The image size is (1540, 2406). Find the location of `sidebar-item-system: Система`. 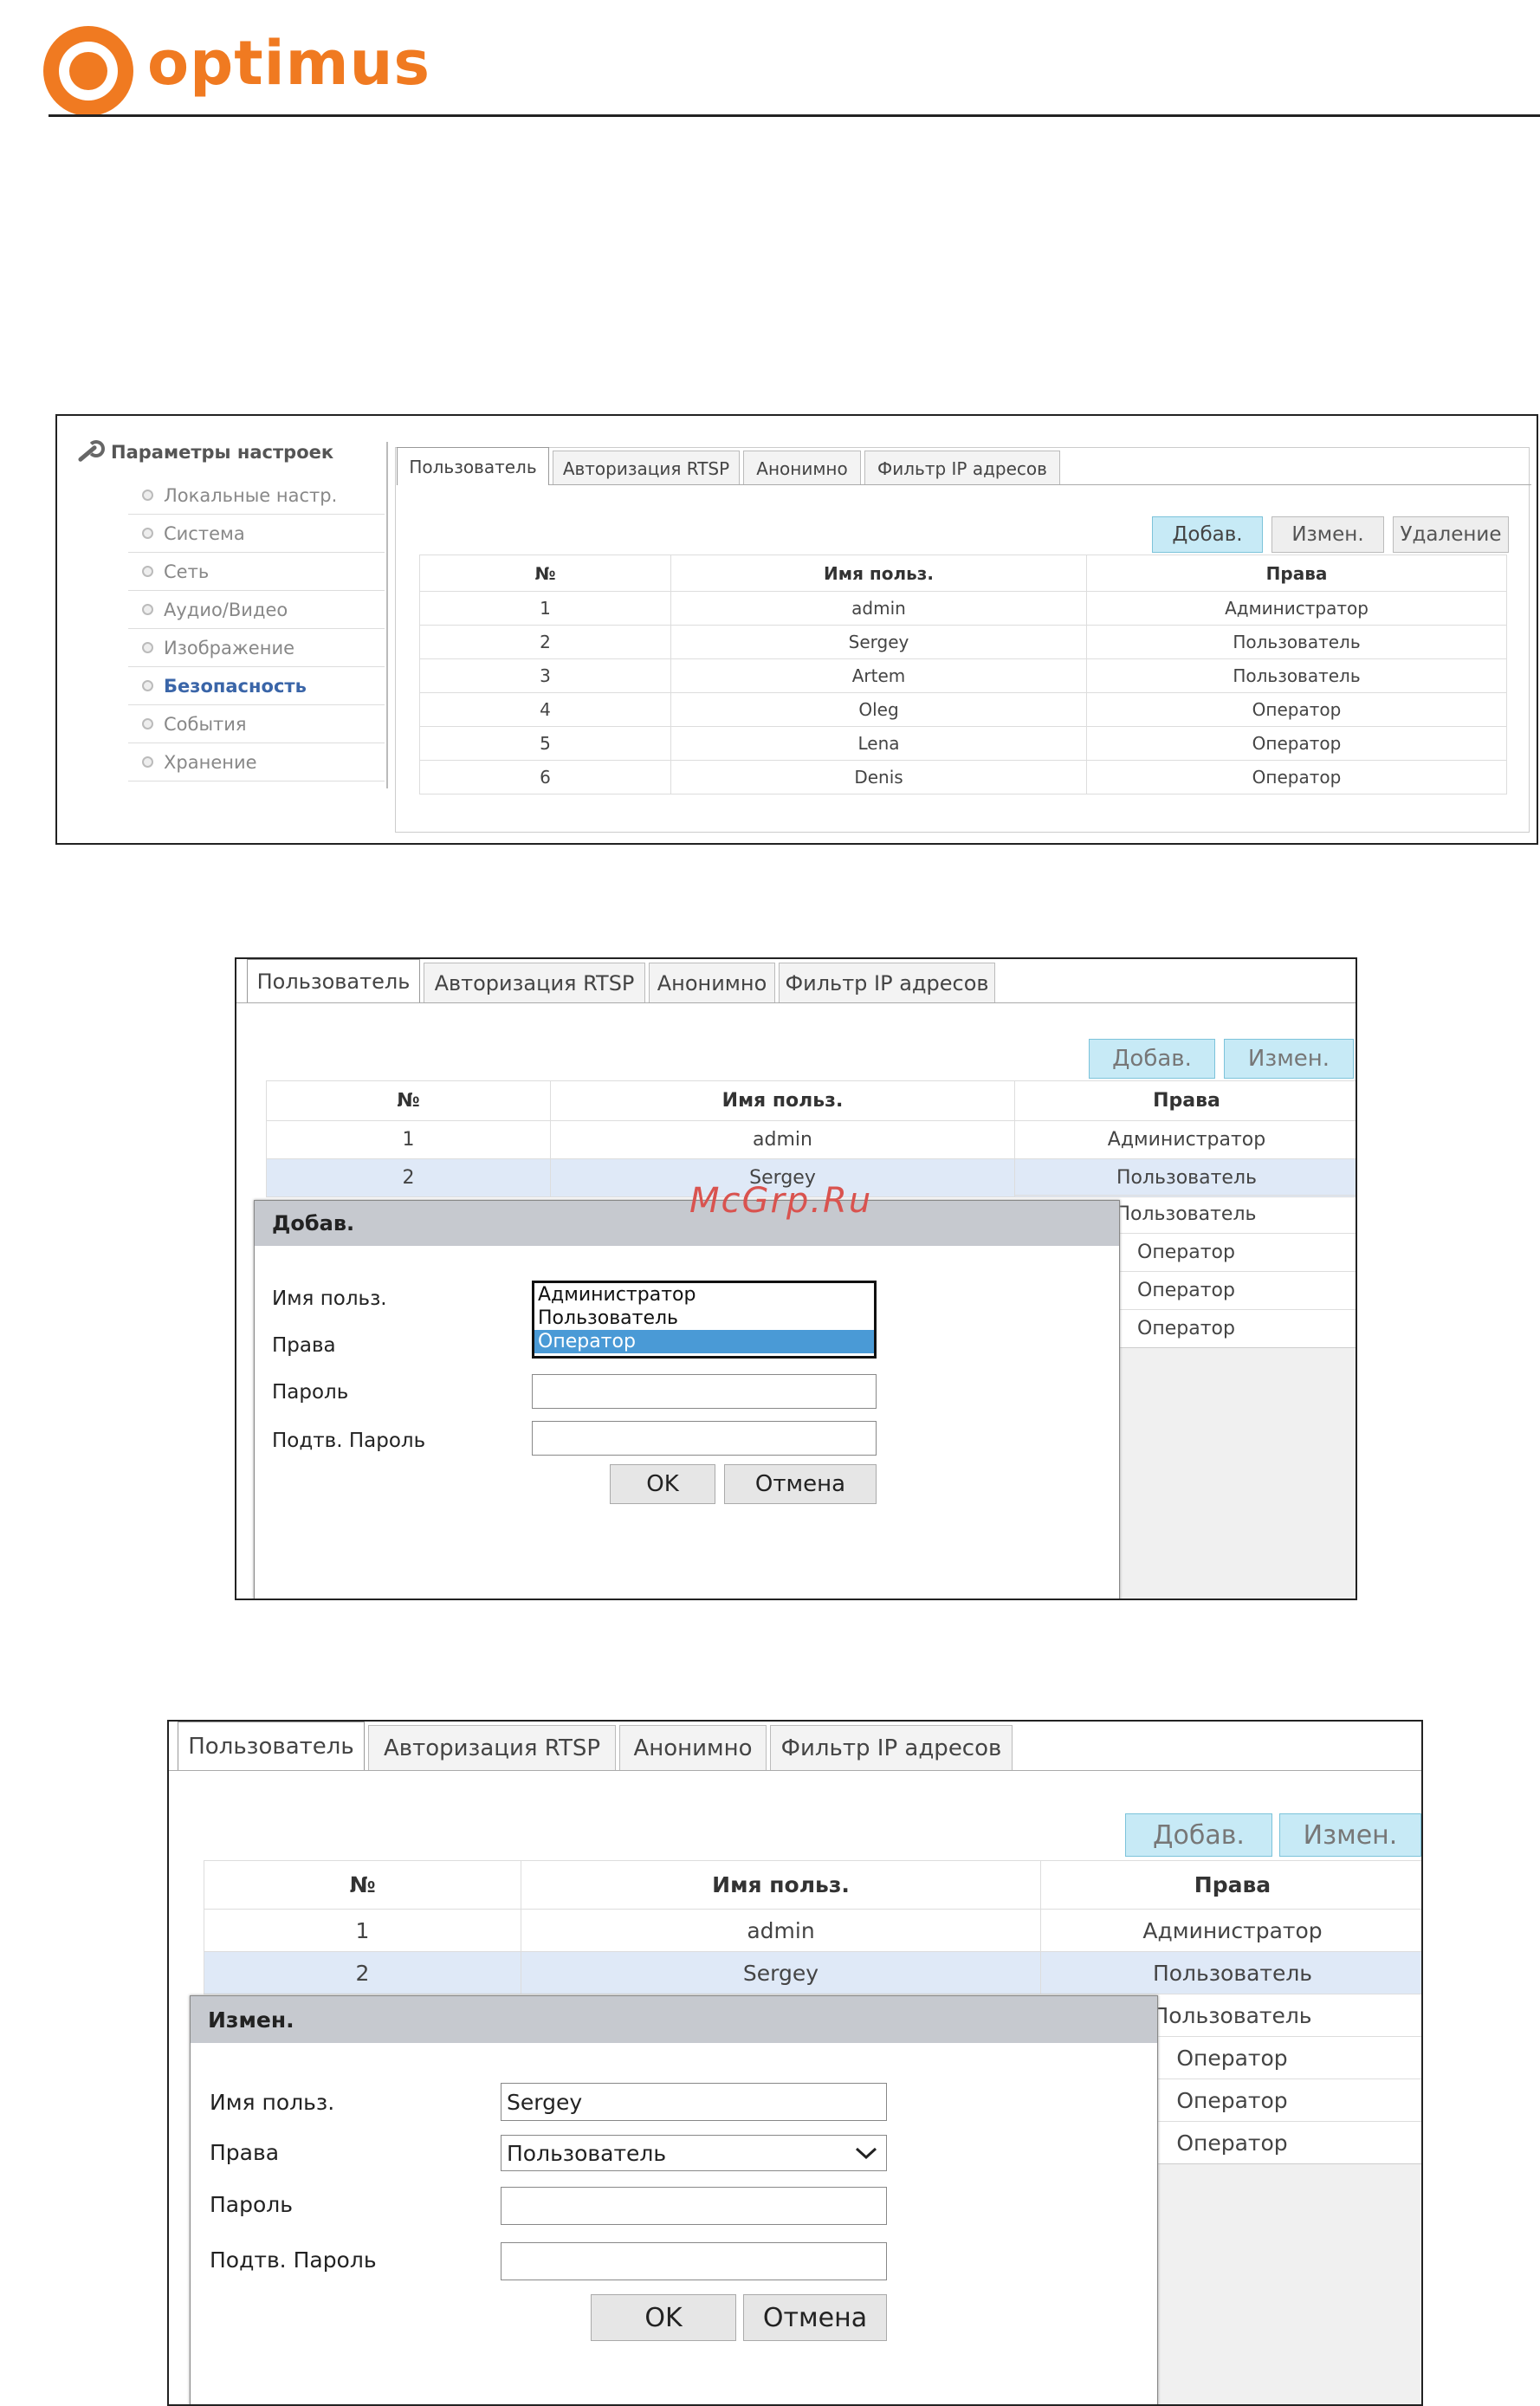

sidebar-item-system: Система is located at coordinates (256, 534).